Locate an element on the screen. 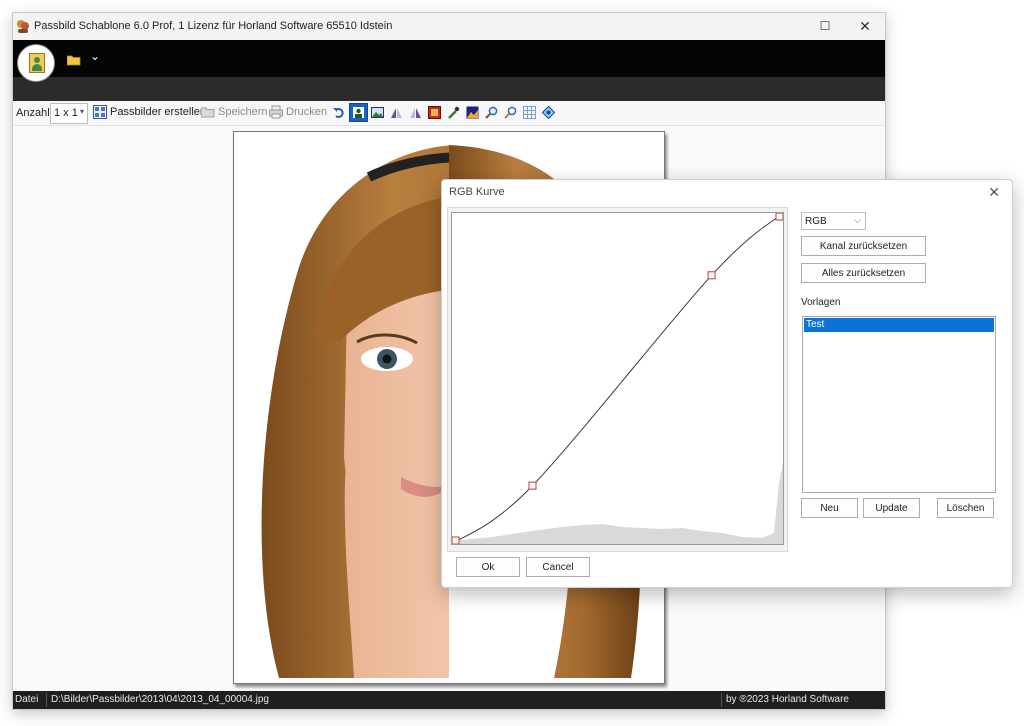 The width and height of the screenshot is (1024, 726). channel-select: RGB ⌵ is located at coordinates (833, 221).